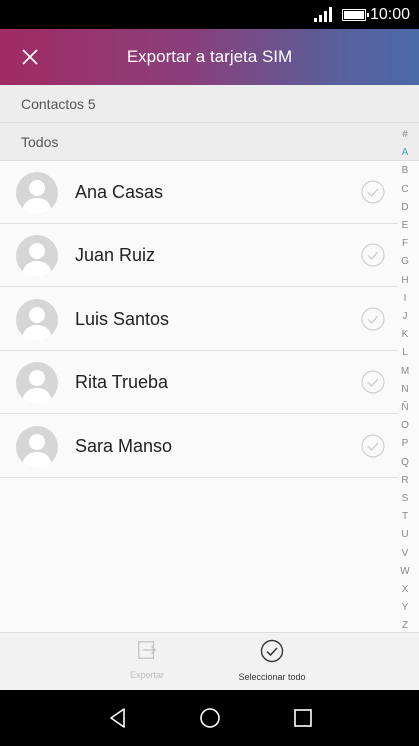  Describe the element at coordinates (147, 659) in the screenshot. I see `export-button: Exportar` at that location.